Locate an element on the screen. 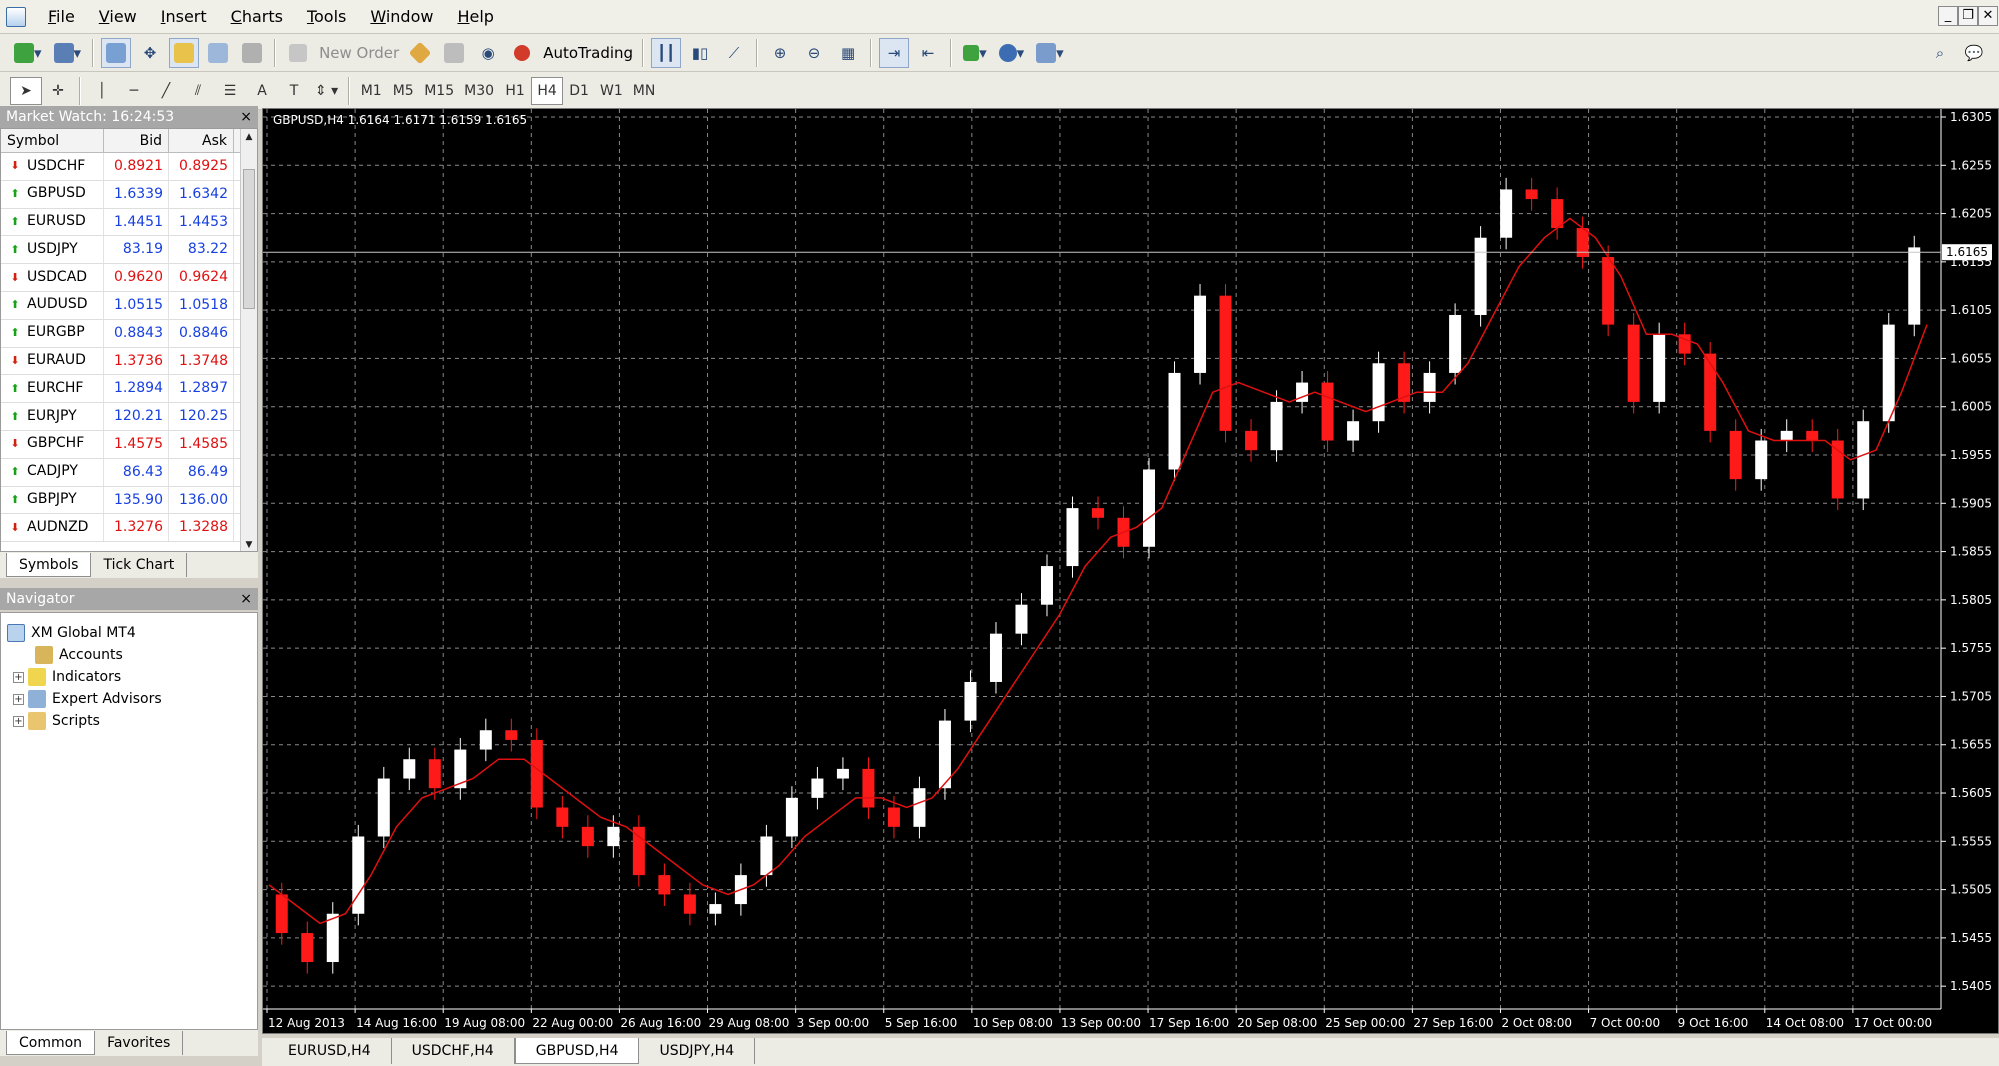 The width and height of the screenshot is (1999, 1066). chart-tab-usdchf: USDCHF,H4 is located at coordinates (453, 1051).